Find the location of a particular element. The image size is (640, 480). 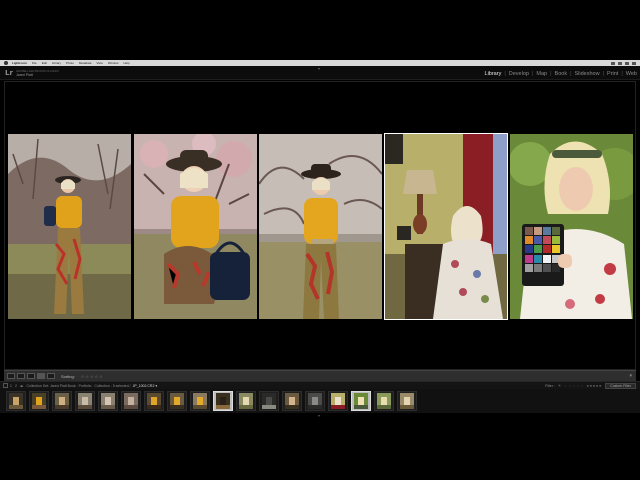

sort-label: Sorting: is located at coordinates (68, 376).